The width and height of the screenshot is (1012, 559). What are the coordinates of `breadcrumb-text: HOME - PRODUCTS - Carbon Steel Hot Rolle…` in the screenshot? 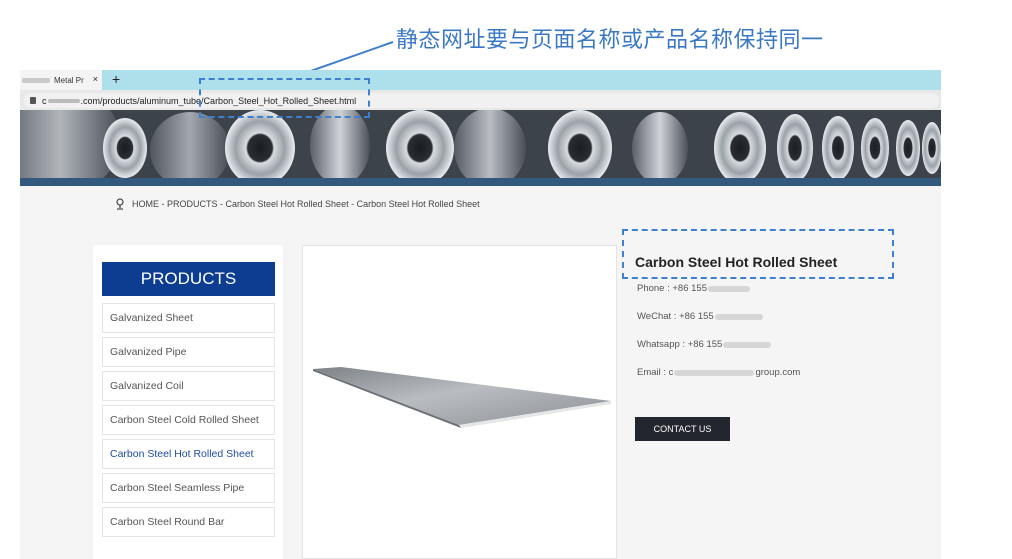 It's located at (306, 204).